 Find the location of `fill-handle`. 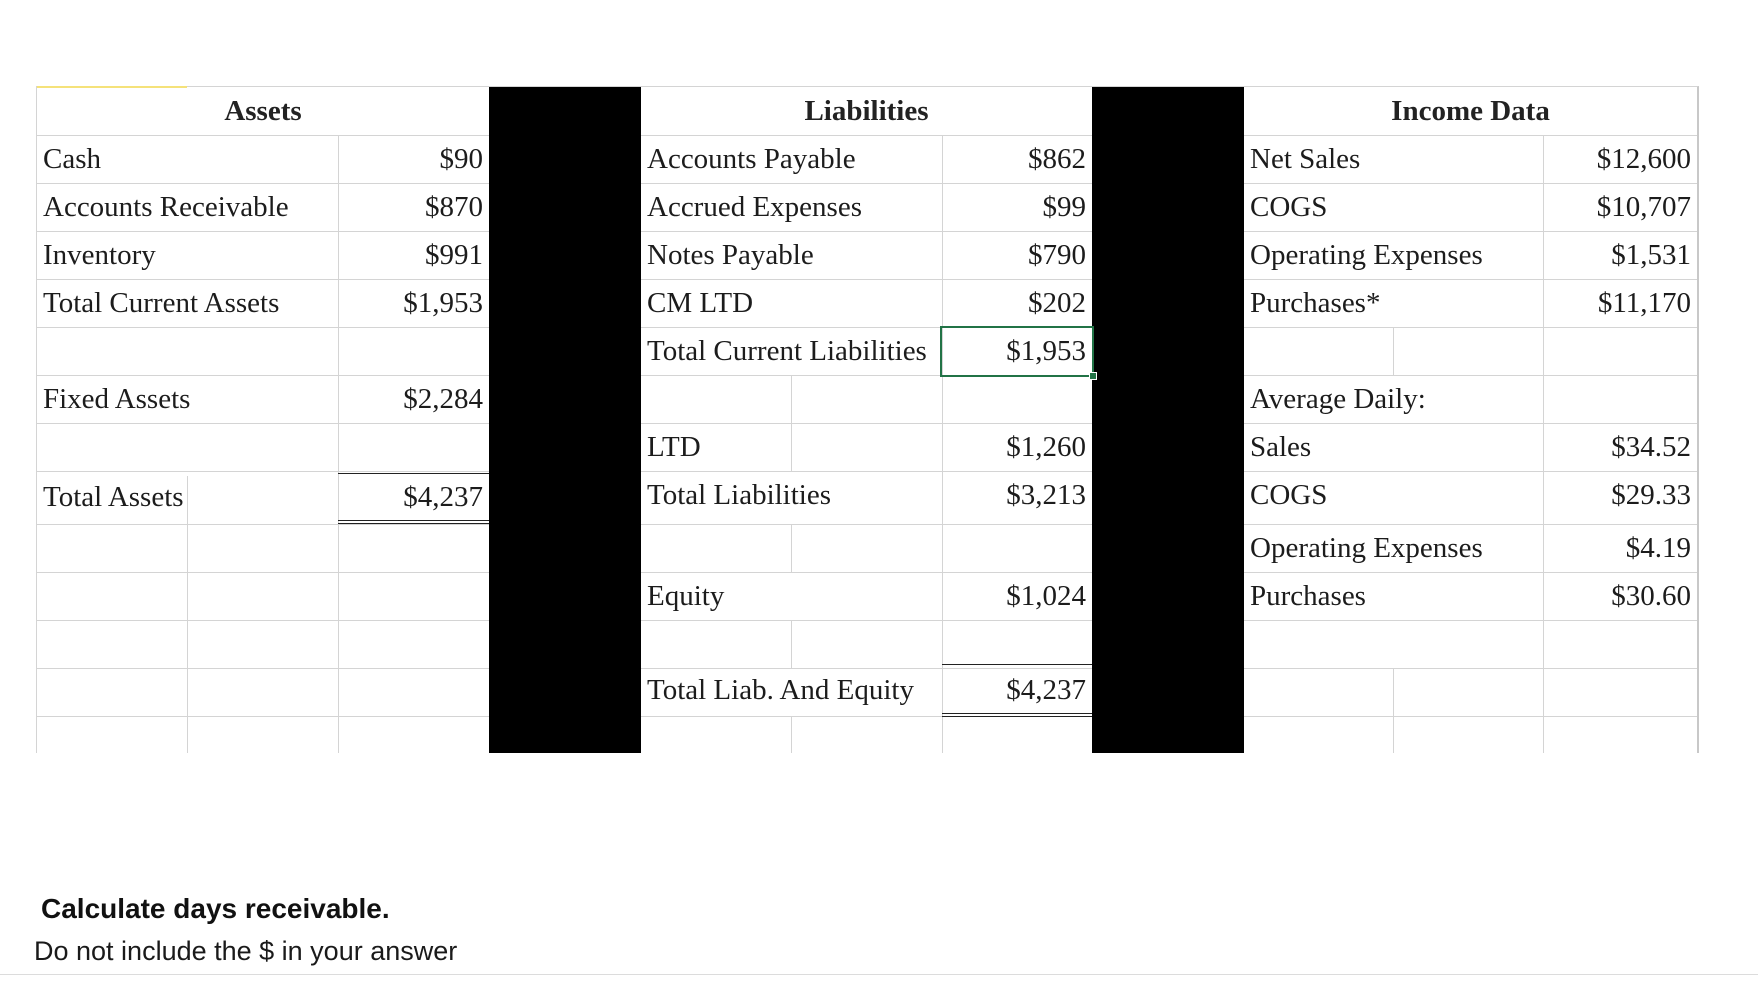

fill-handle is located at coordinates (1093, 376).